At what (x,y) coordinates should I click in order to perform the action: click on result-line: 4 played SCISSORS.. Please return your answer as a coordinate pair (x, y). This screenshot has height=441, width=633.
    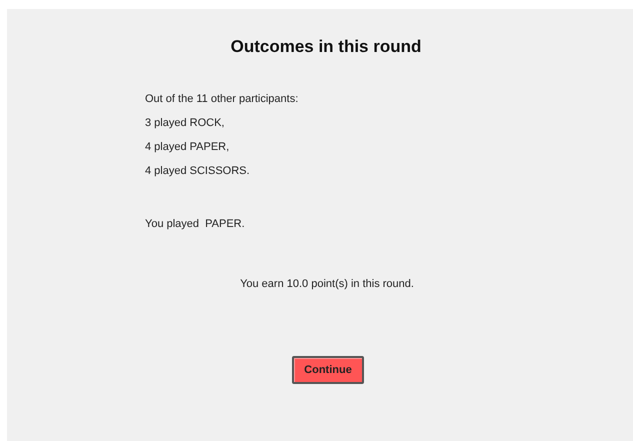
    Looking at the image, I should click on (198, 171).